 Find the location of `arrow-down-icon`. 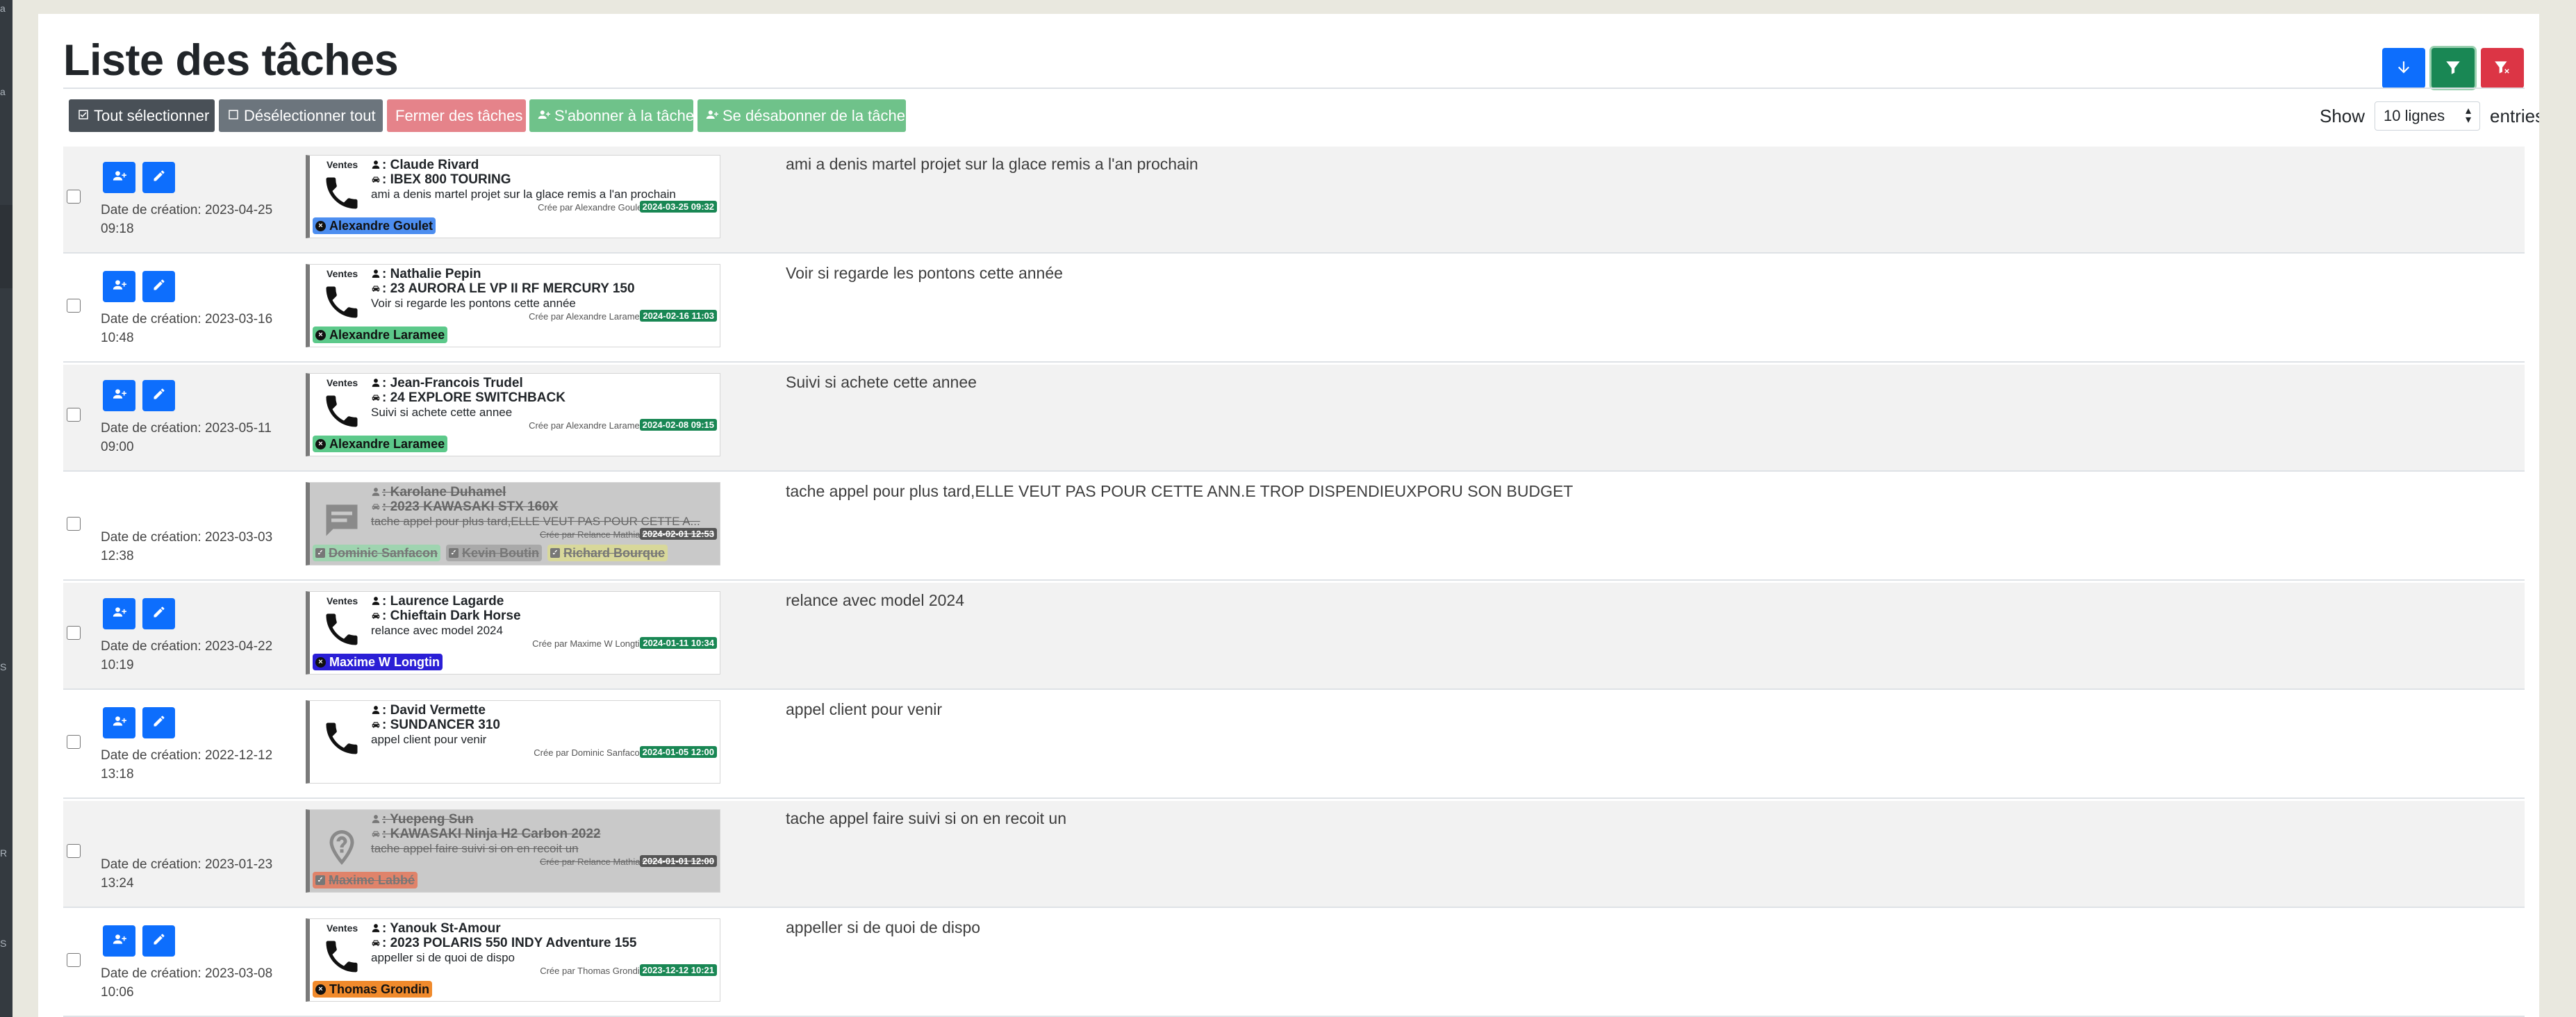

arrow-down-icon is located at coordinates (2404, 68).